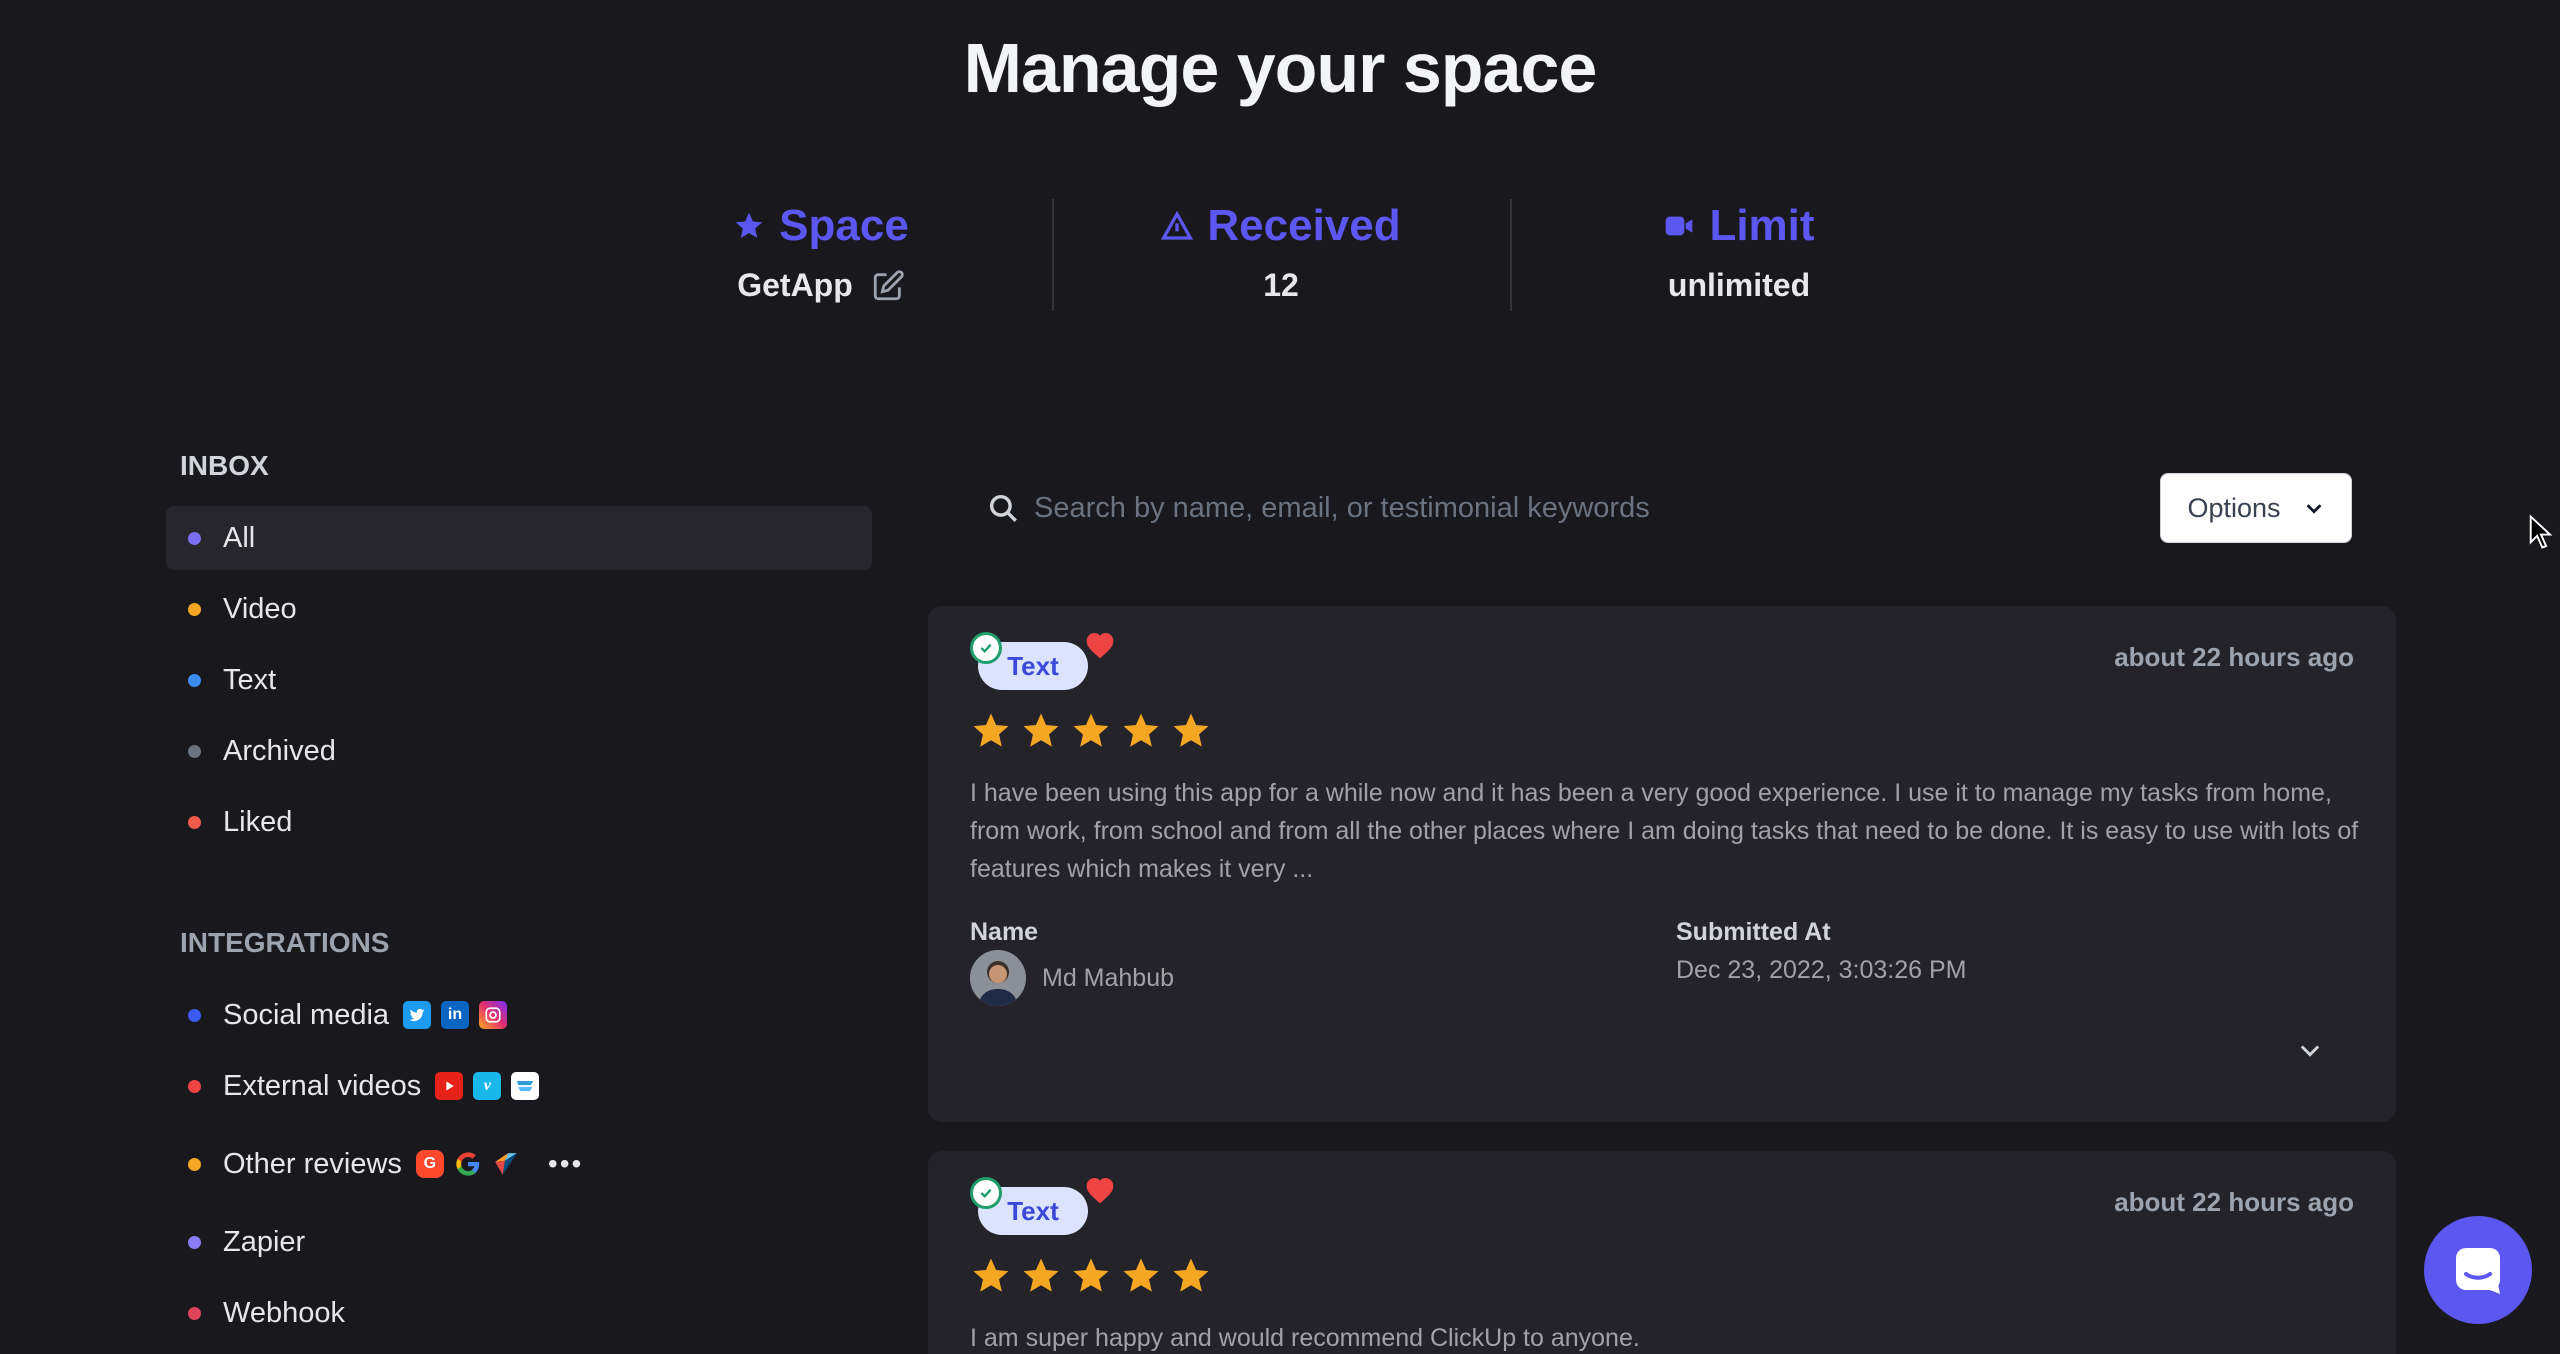 The image size is (2560, 1354). Describe the element at coordinates (2541, 531) in the screenshot. I see `mouse-cursor-icon` at that location.